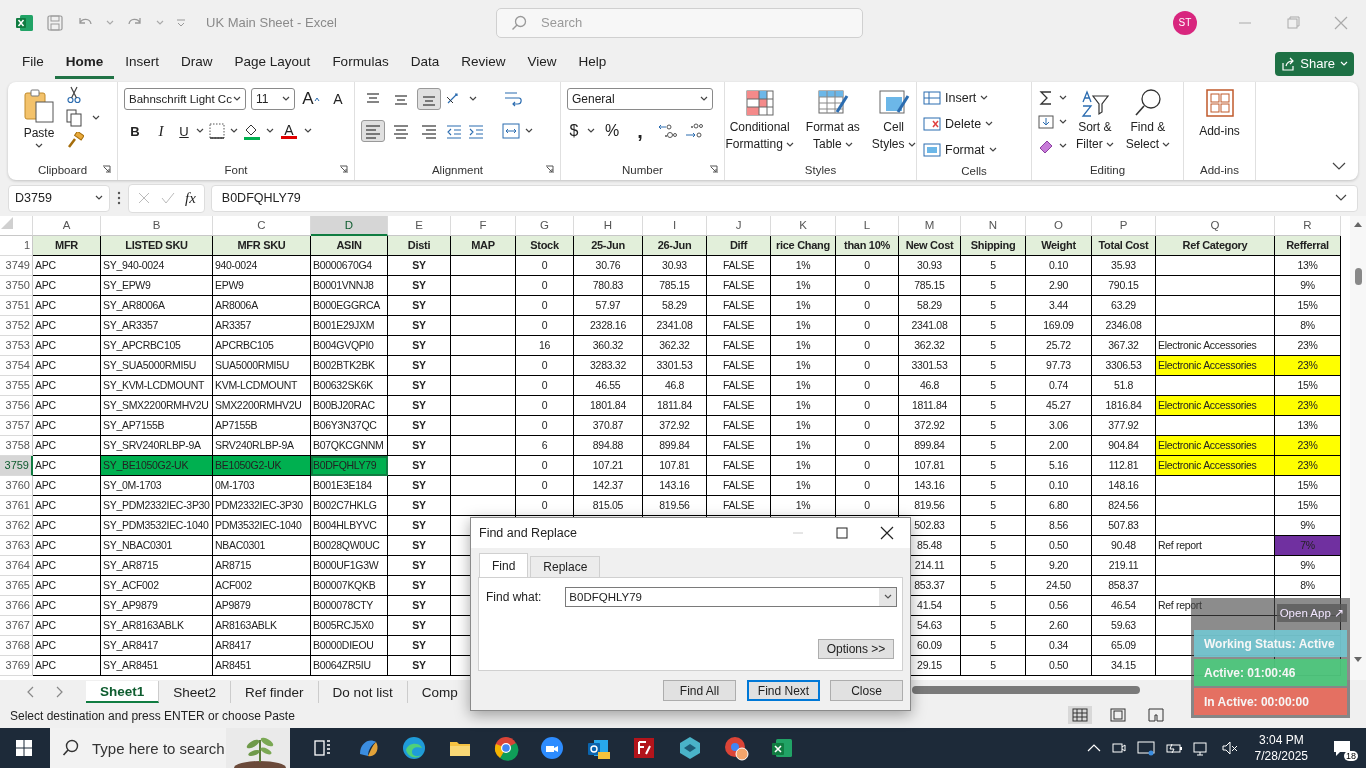 Image resolution: width=1366 pixels, height=768 pixels. Describe the element at coordinates (832, 120) in the screenshot. I see `styles-button: Format as Table` at that location.